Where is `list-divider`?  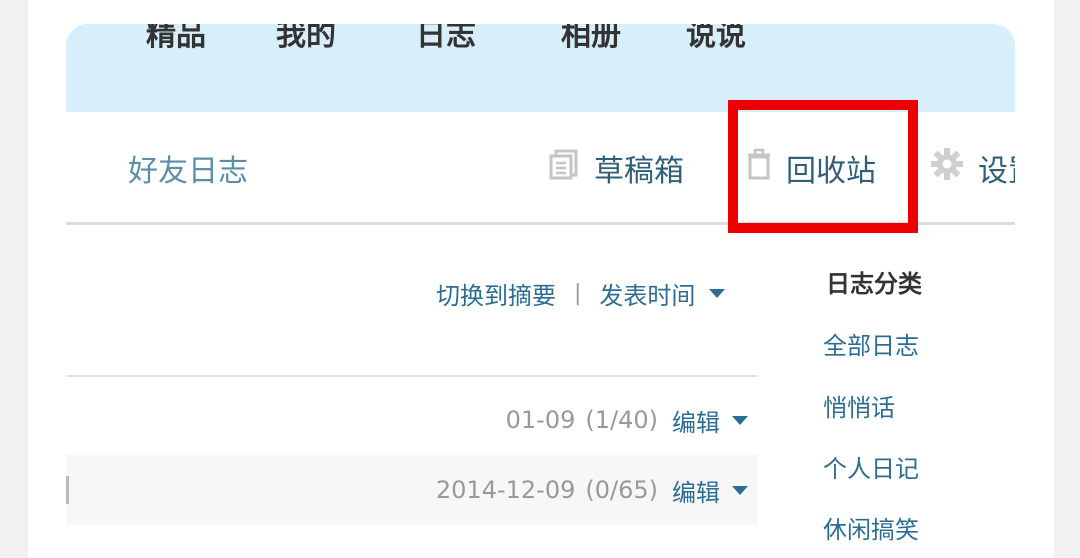
list-divider is located at coordinates (412, 376).